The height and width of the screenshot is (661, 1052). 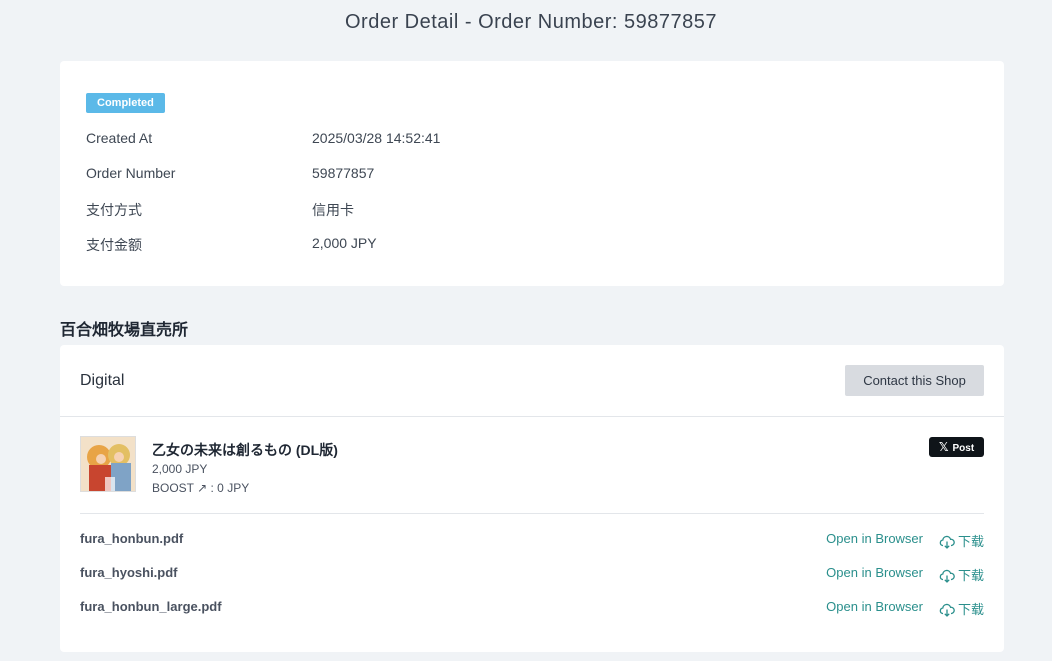 I want to click on x-logo-icon: 𝕏, so click(x=943, y=447).